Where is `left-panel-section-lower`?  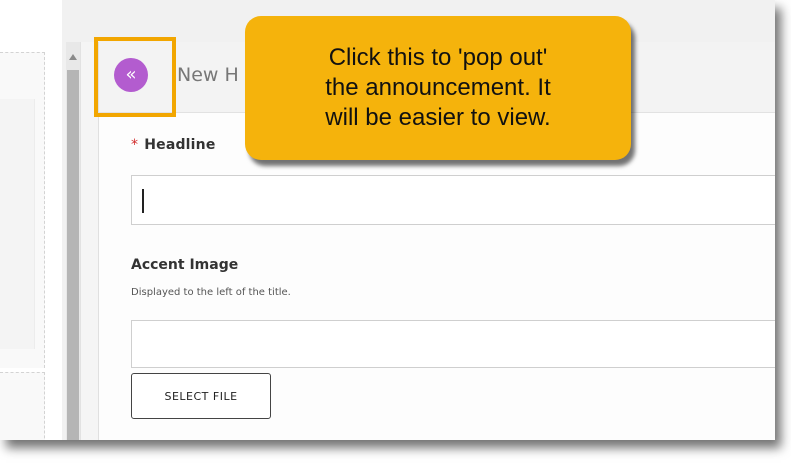
left-panel-section-lower is located at coordinates (22, 406).